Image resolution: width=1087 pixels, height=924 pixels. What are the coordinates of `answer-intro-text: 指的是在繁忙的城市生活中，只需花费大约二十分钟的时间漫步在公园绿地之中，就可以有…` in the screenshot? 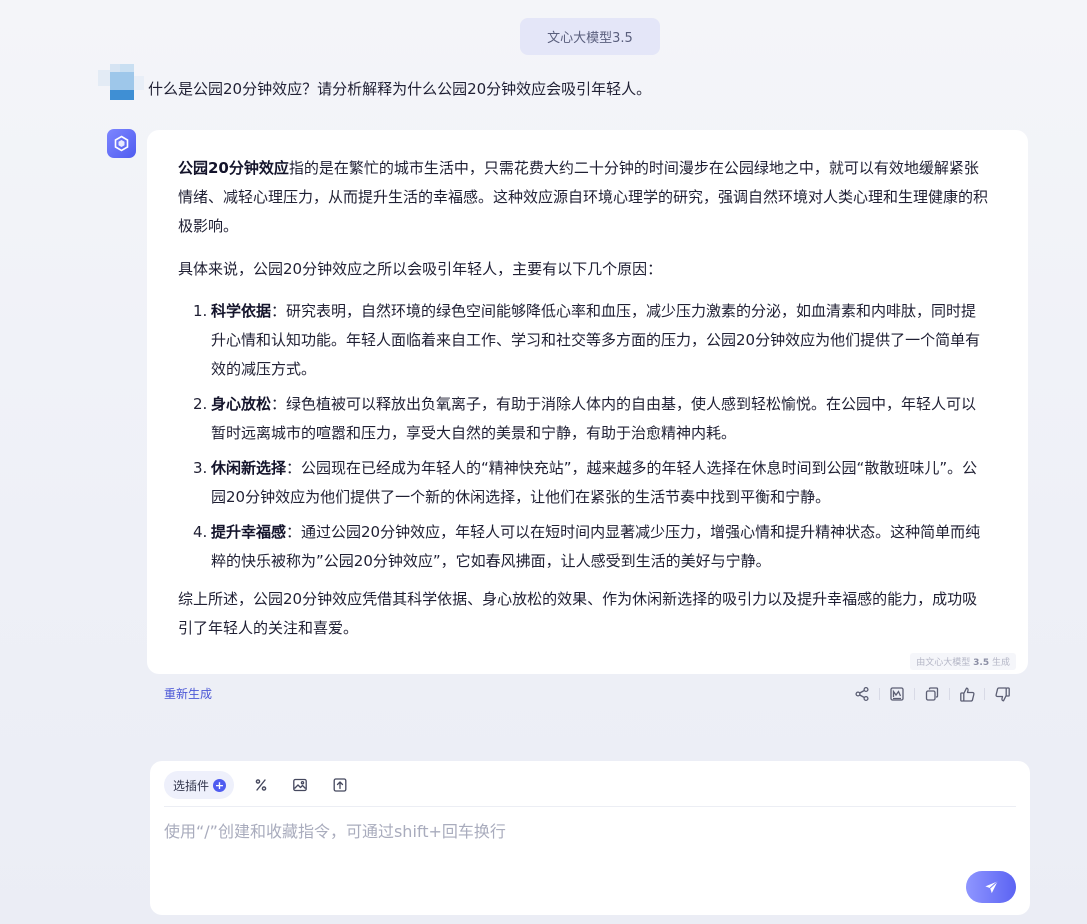 It's located at (583, 197).